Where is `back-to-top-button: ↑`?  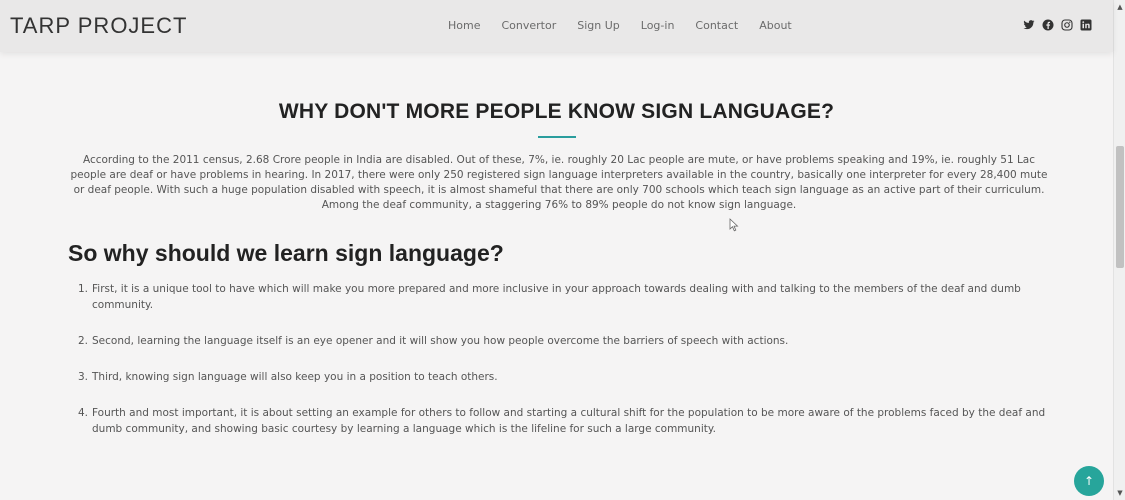 back-to-top-button: ↑ is located at coordinates (1089, 481).